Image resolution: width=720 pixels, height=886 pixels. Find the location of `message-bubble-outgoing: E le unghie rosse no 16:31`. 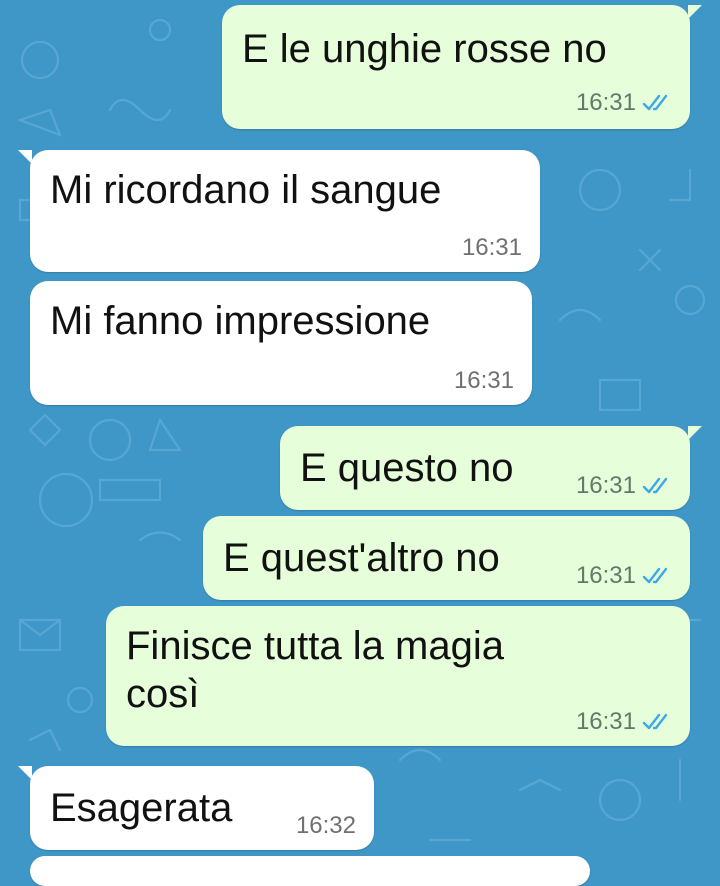

message-bubble-outgoing: E le unghie rosse no 16:31 is located at coordinates (462, 67).